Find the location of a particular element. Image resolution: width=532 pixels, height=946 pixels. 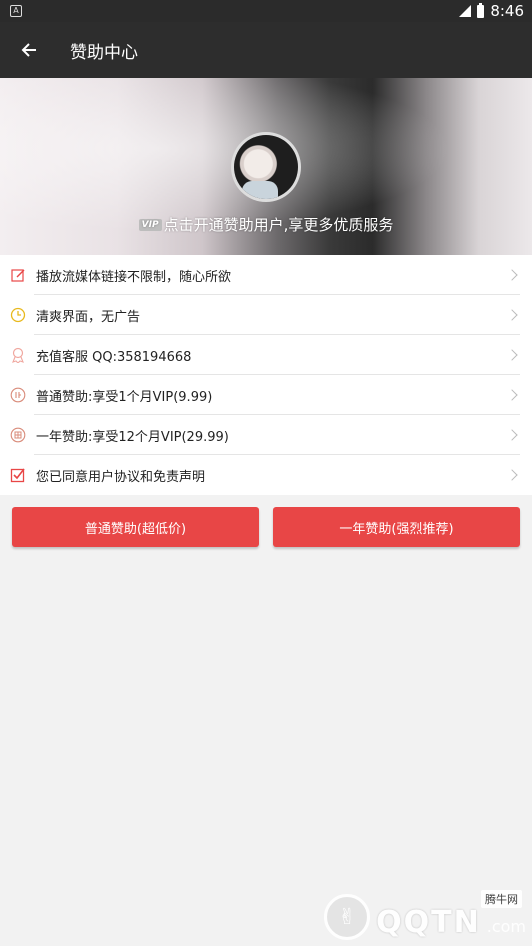

item-label: 清爽界面，无广告 is located at coordinates (88, 317).